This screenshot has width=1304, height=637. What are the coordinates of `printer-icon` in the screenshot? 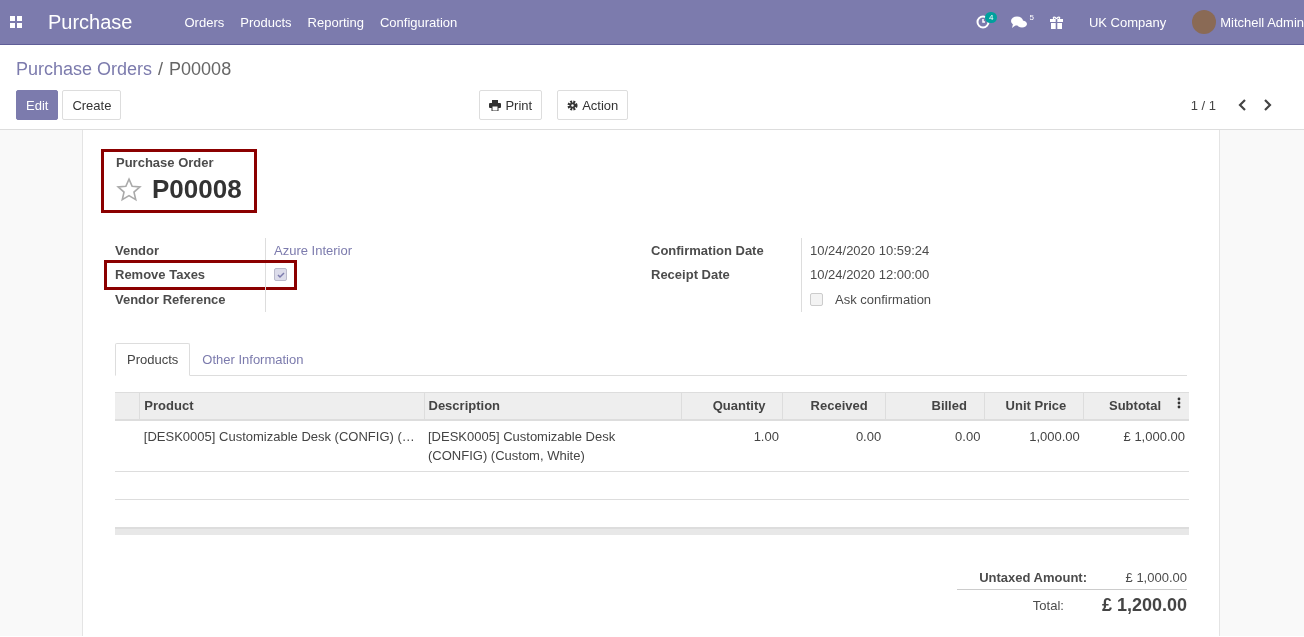 It's located at (495, 105).